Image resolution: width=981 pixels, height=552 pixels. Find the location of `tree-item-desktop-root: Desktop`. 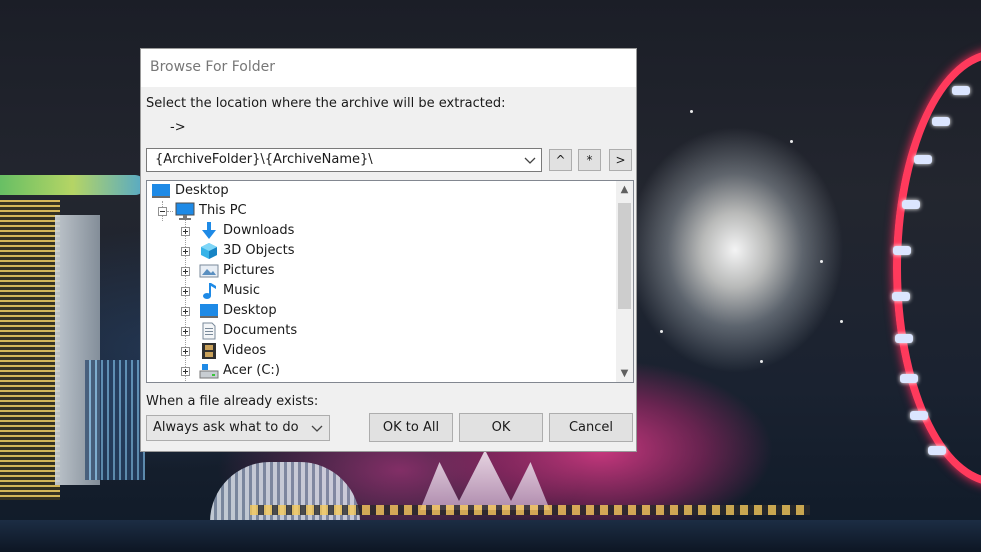

tree-item-desktop-root: Desktop is located at coordinates (190, 191).